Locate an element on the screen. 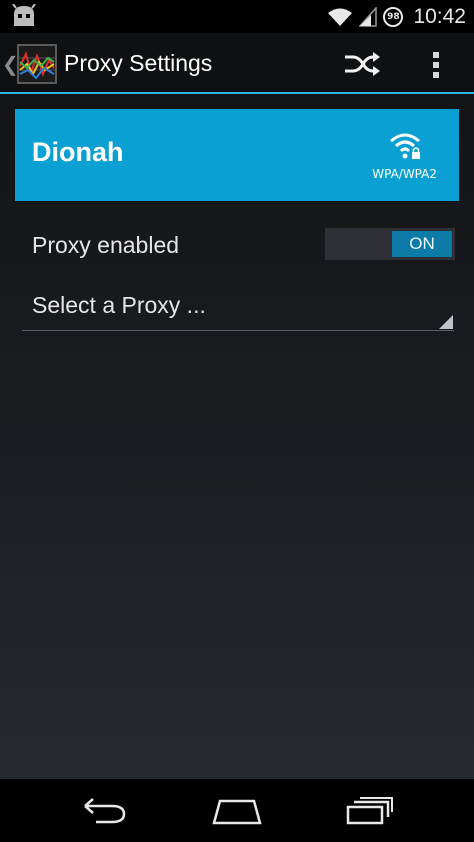 This screenshot has width=474, height=842. action-bar: ❮ Proxy Settings is located at coordinates (237, 63).